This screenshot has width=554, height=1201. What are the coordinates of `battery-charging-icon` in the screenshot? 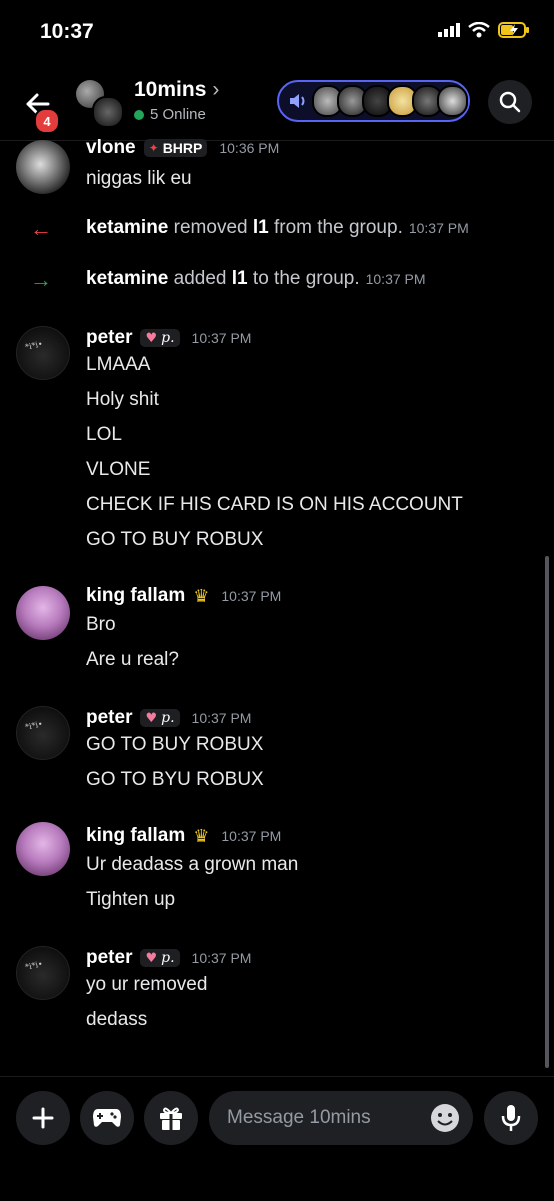 It's located at (513, 30).